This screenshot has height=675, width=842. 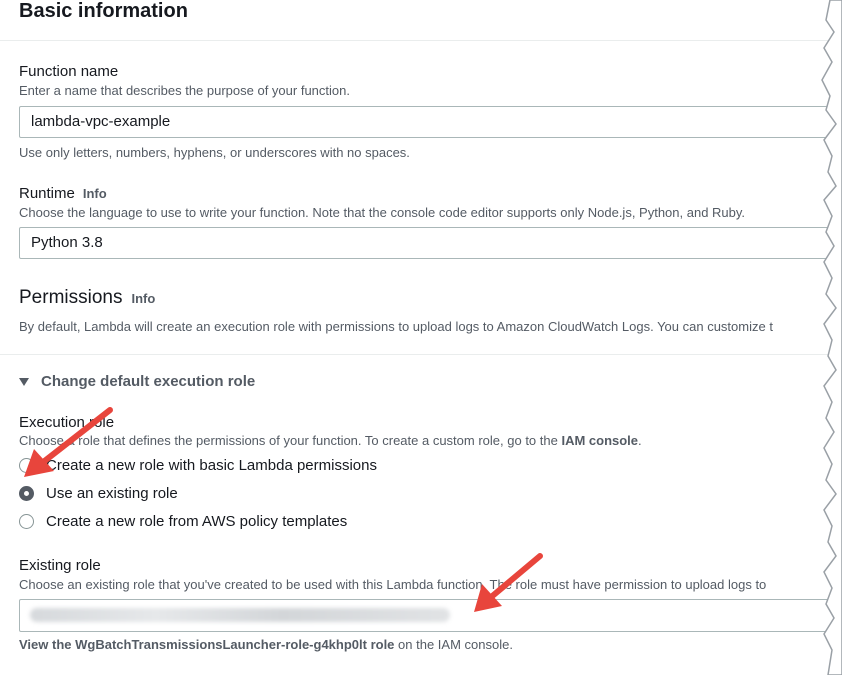 I want to click on footer-prefix: View the, so click(x=47, y=644).